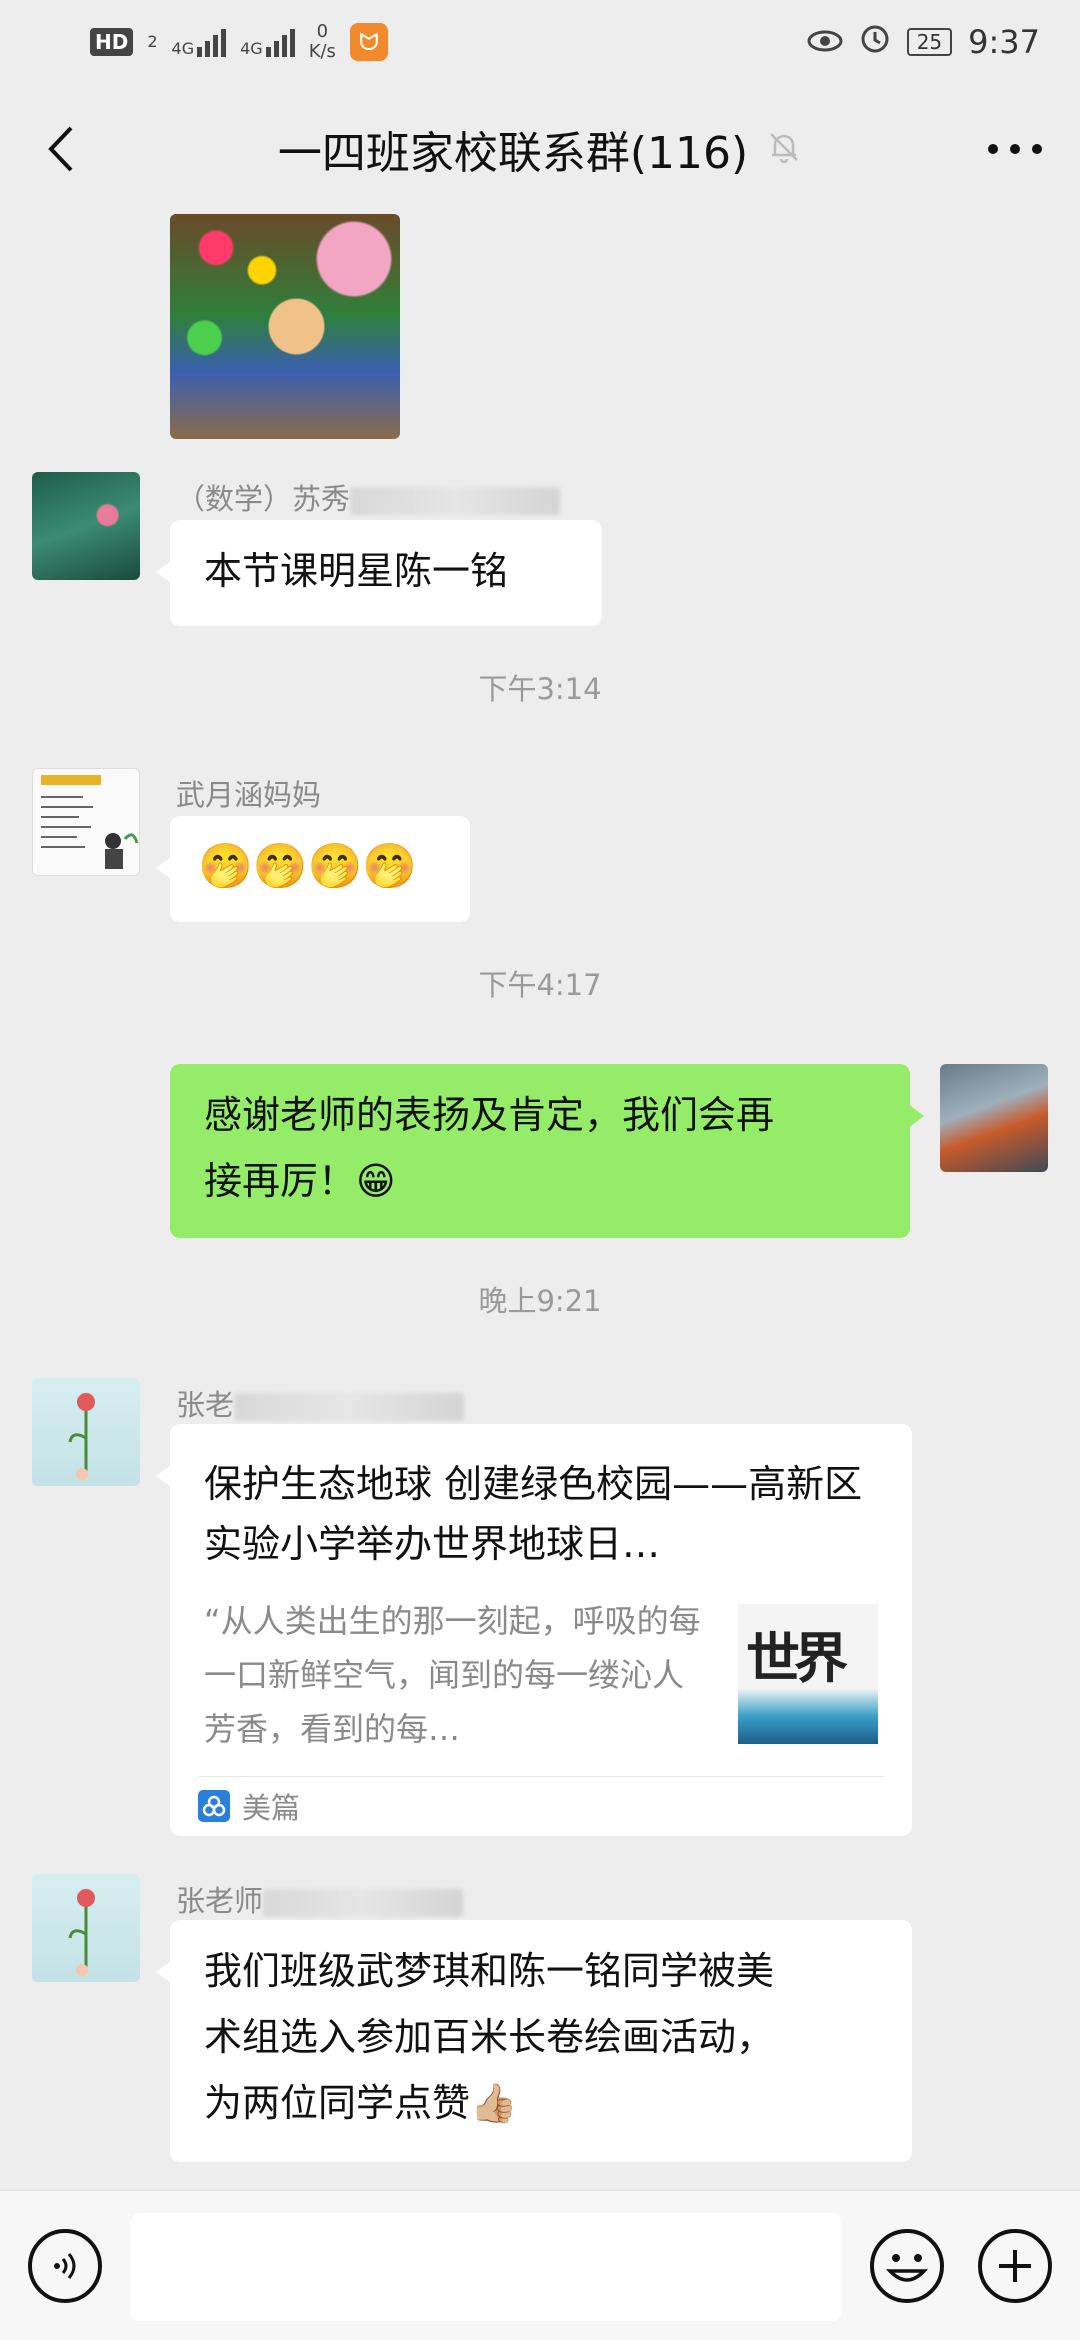 The height and width of the screenshot is (2340, 1080). I want to click on back-button, so click(60, 149).